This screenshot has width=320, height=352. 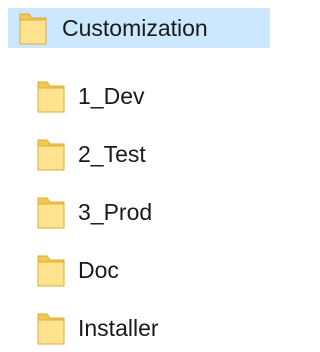 What do you see at coordinates (118, 327) in the screenshot?
I see `tree-item-label: Installer` at bounding box center [118, 327].